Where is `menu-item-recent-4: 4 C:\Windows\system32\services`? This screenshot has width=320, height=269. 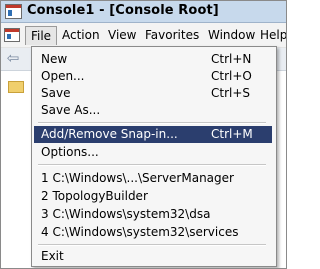 menu-item-recent-4: 4 C:\Windows\system32\services is located at coordinates (153, 232).